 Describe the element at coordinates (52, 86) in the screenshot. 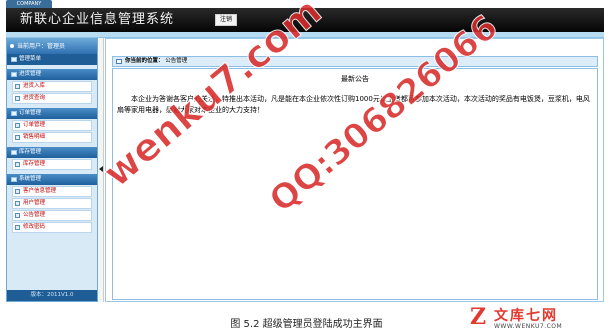

I see `menu-item-purchase-stock-in: 进货入库` at that location.